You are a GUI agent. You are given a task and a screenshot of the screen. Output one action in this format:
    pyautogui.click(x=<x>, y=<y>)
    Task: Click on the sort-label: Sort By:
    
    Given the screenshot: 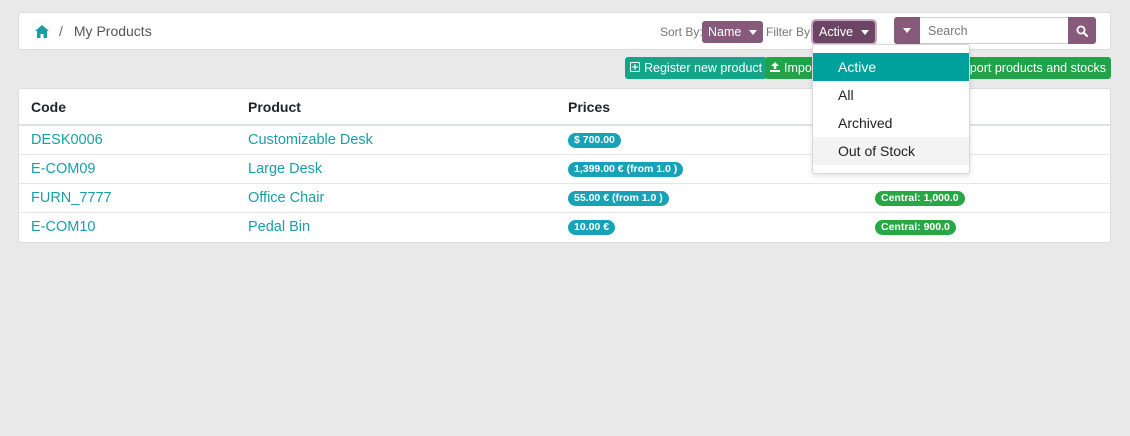 What is the action you would take?
    pyautogui.click(x=681, y=32)
    